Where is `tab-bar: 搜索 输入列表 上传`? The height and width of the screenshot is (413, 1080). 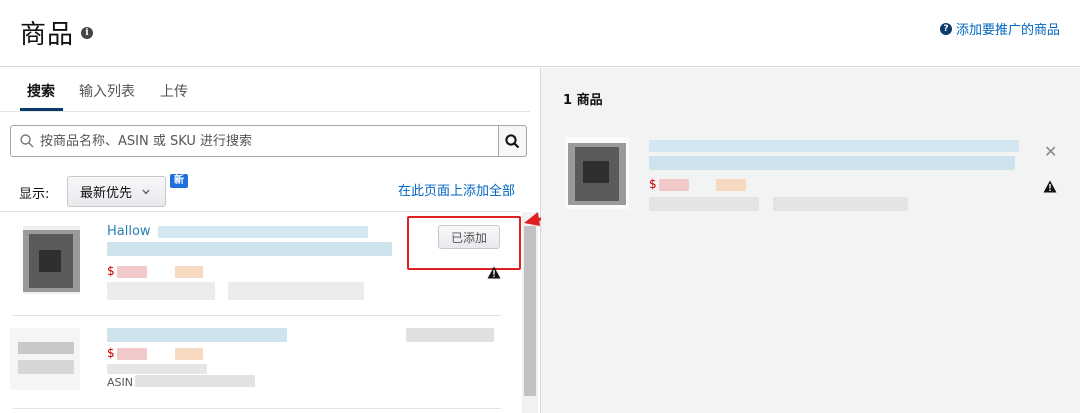 tab-bar: 搜索 输入列表 上传 is located at coordinates (270, 90).